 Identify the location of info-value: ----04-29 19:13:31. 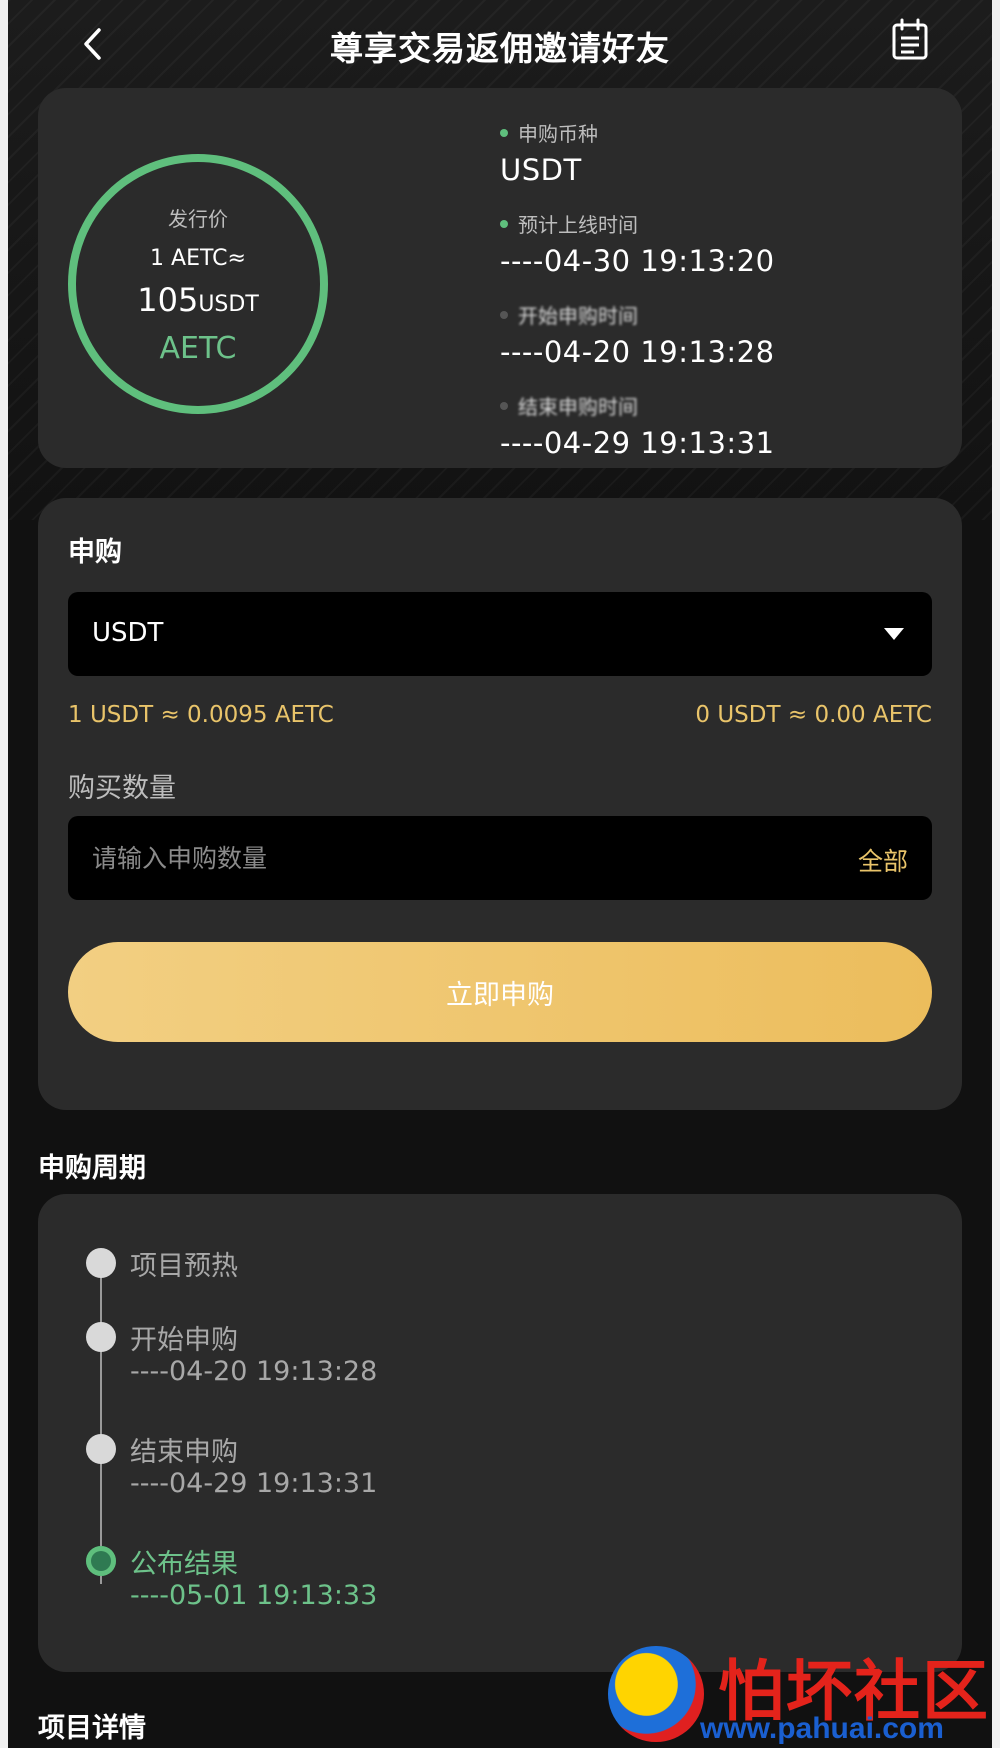
(637, 443).